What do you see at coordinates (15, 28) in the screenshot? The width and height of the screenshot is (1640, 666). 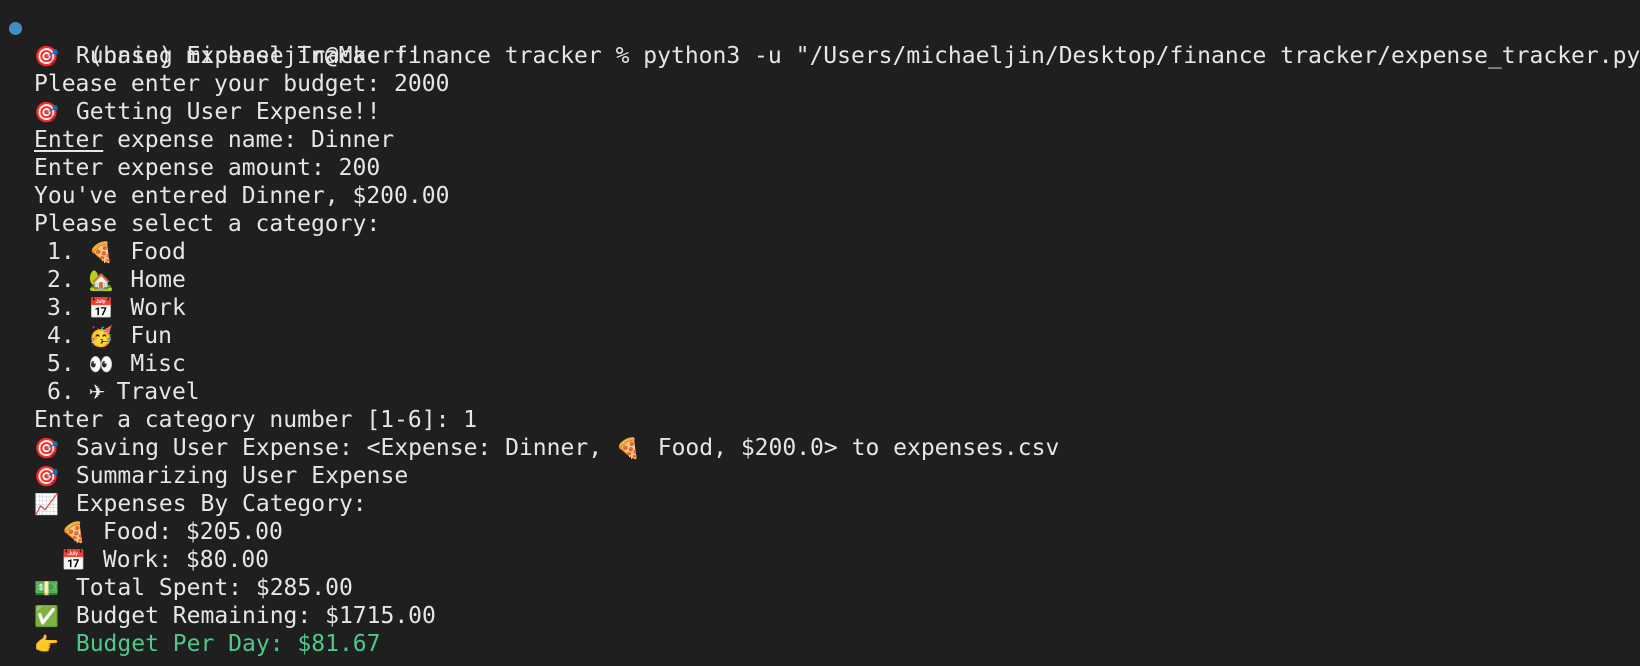 I see `status-dot-icon` at bounding box center [15, 28].